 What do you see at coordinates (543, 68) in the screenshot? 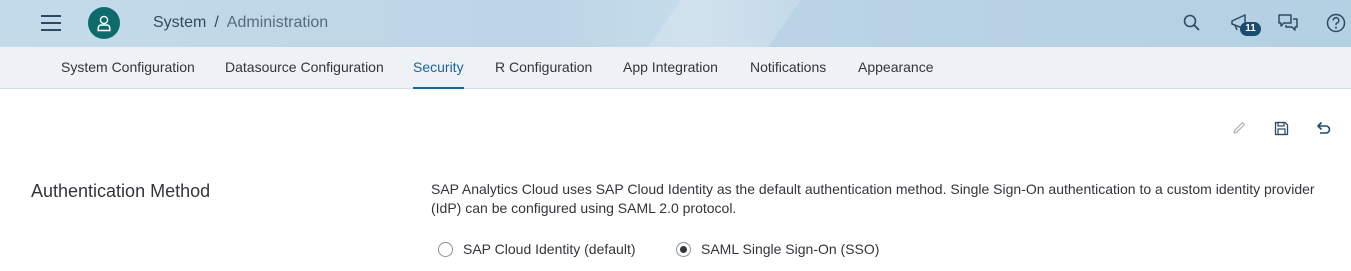
I see `tab-r-configuration: R Configuration` at bounding box center [543, 68].